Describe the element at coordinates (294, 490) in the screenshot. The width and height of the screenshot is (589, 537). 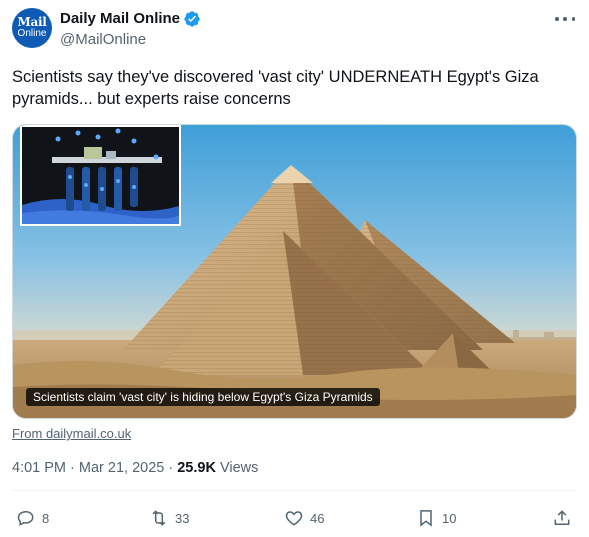
I see `divider` at that location.